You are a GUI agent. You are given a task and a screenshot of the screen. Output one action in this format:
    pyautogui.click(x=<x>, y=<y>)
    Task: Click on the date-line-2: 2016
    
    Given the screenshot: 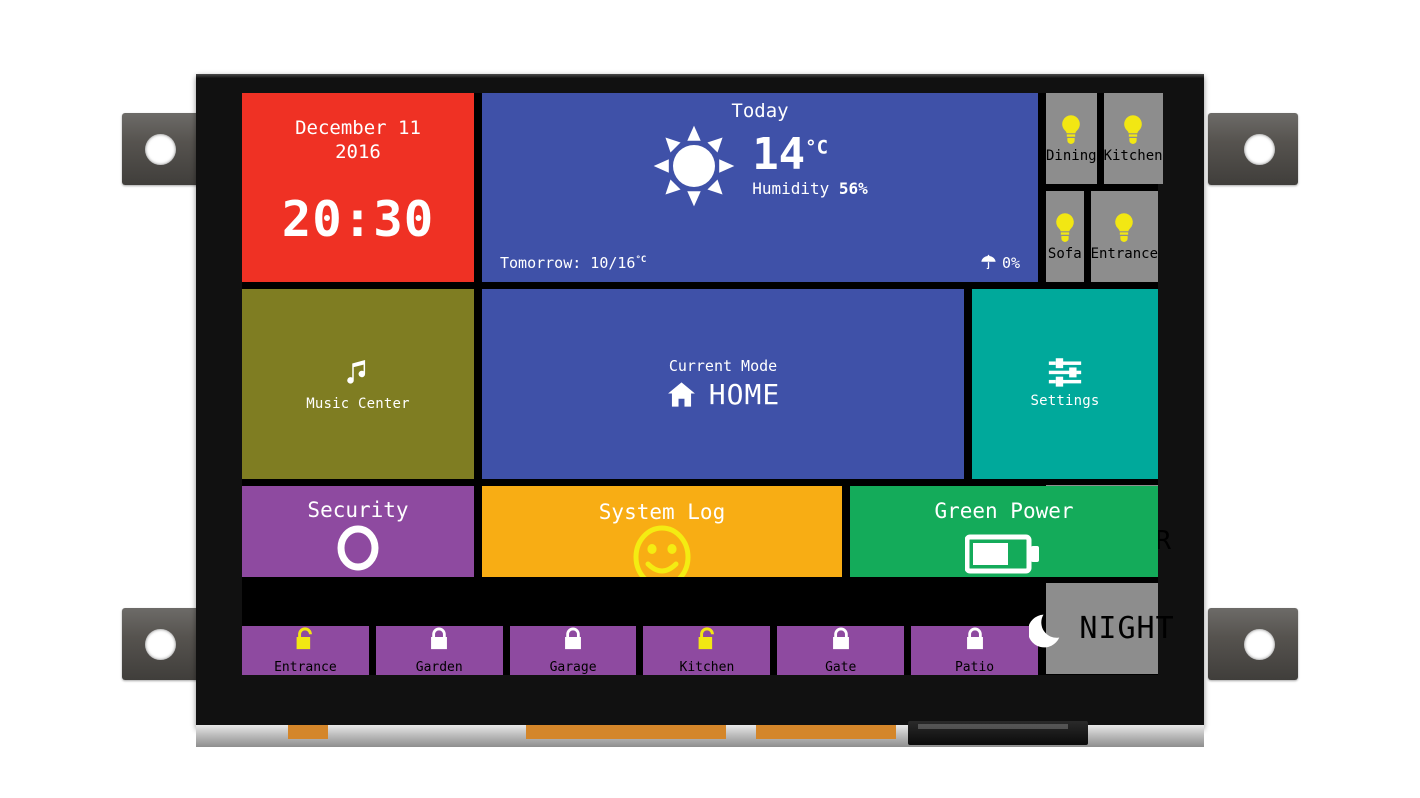 What is the action you would take?
    pyautogui.click(x=358, y=151)
    